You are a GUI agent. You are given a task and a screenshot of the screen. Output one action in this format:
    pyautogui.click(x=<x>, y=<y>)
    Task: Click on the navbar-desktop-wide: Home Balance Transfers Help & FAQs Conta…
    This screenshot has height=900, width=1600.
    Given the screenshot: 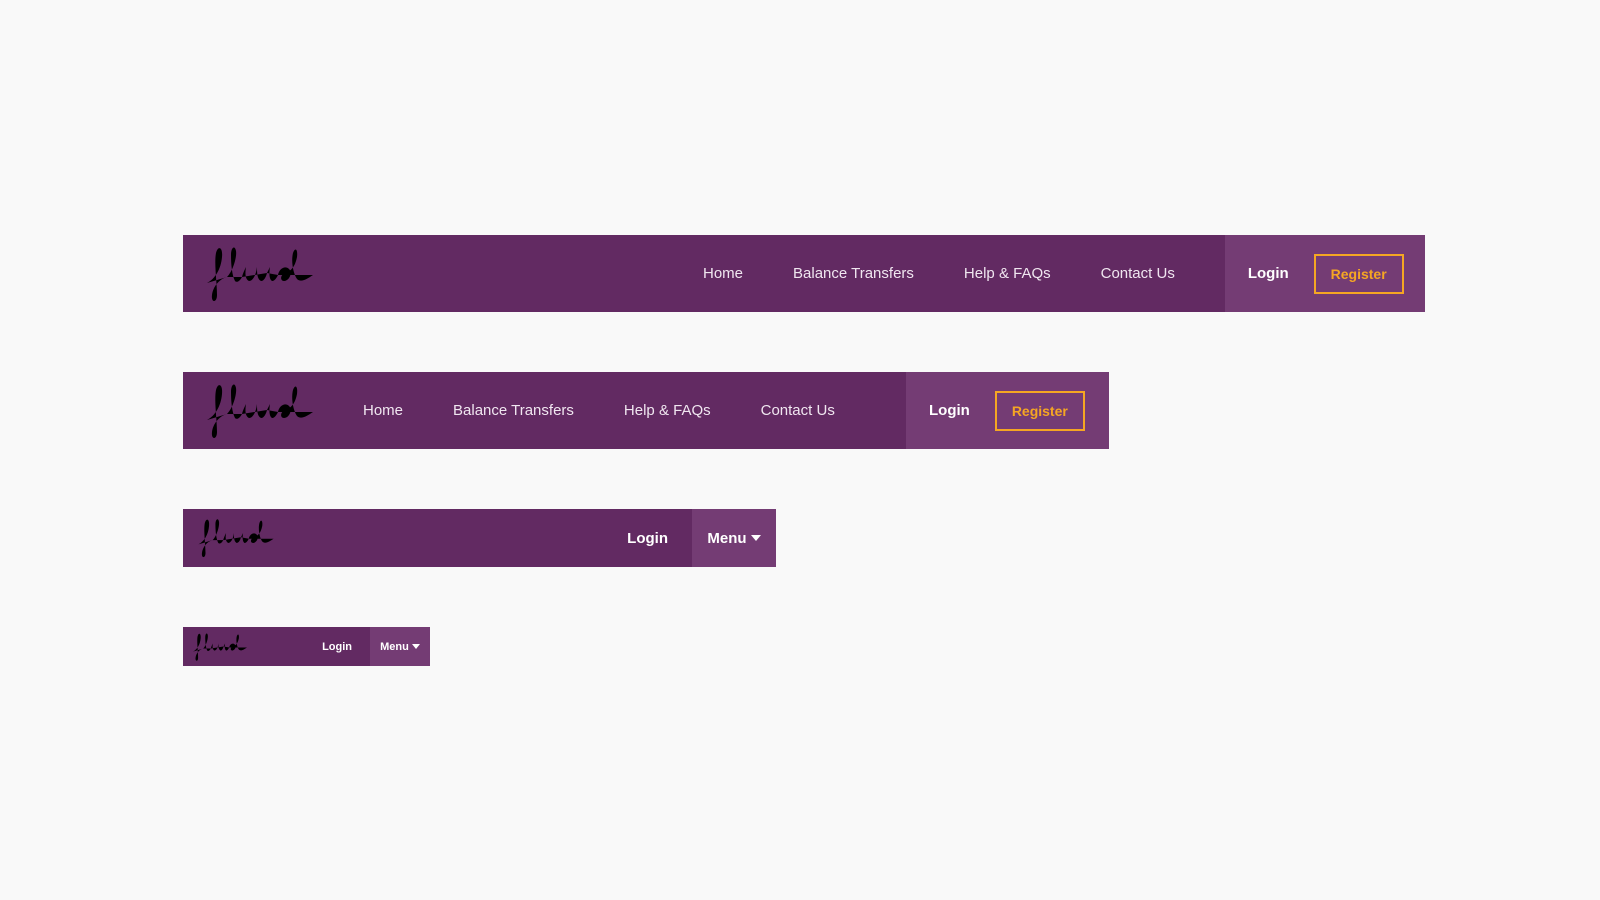 What is the action you would take?
    pyautogui.click(x=804, y=273)
    